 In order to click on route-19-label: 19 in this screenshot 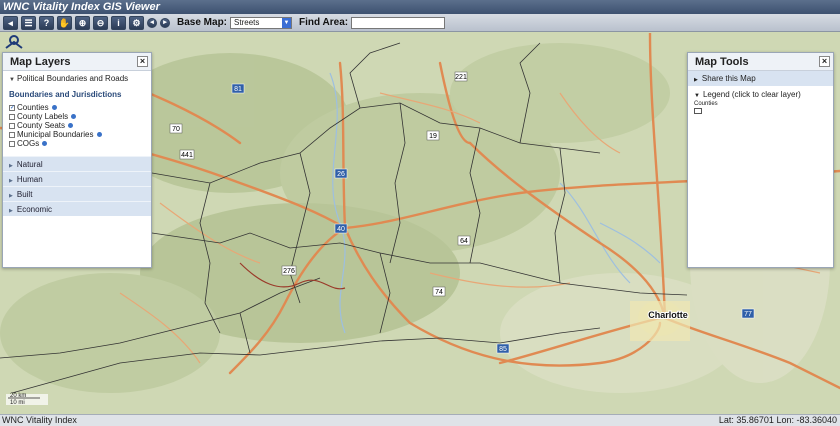, I will do `click(433, 136)`.